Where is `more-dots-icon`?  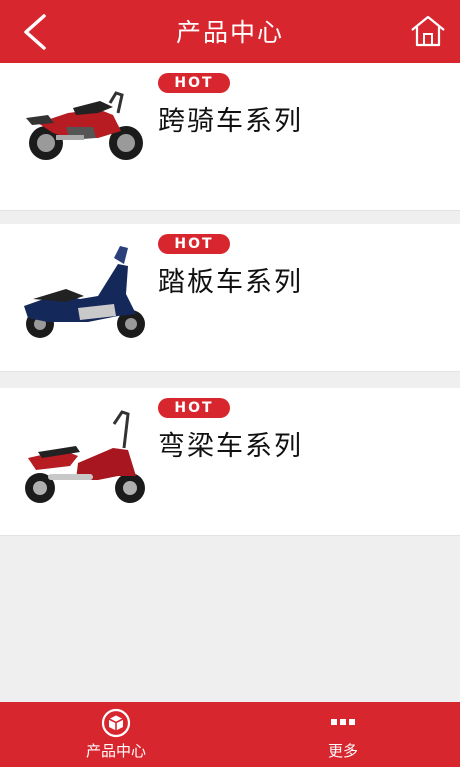 more-dots-icon is located at coordinates (343, 722).